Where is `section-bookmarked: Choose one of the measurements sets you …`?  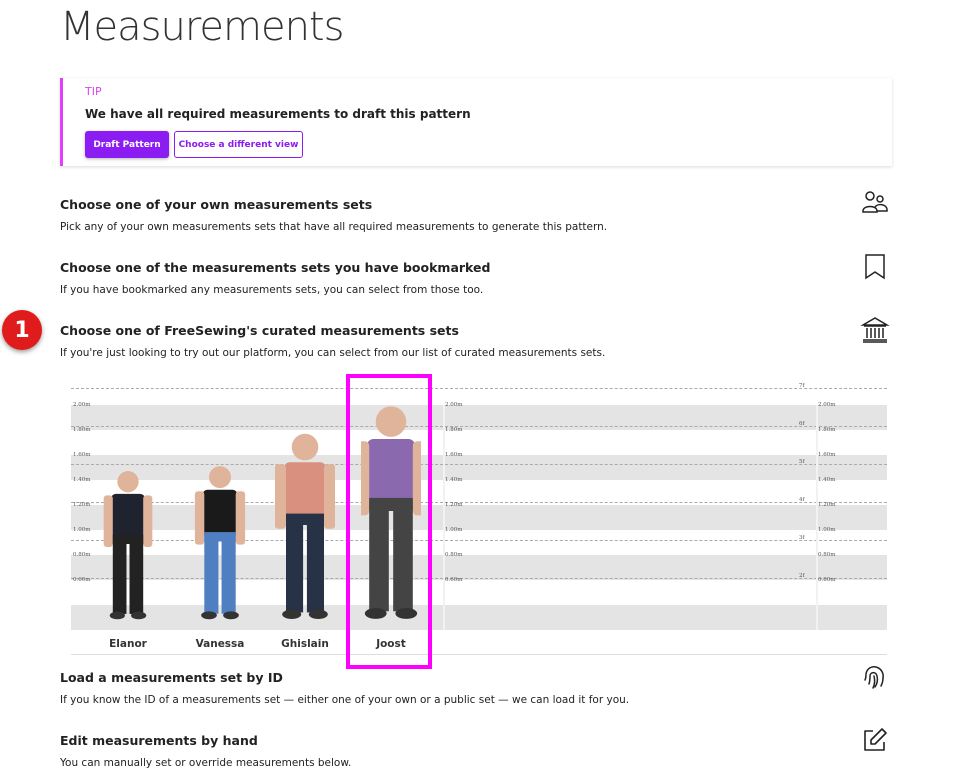
section-bookmarked: Choose one of the measurements sets you … is located at coordinates (476, 275).